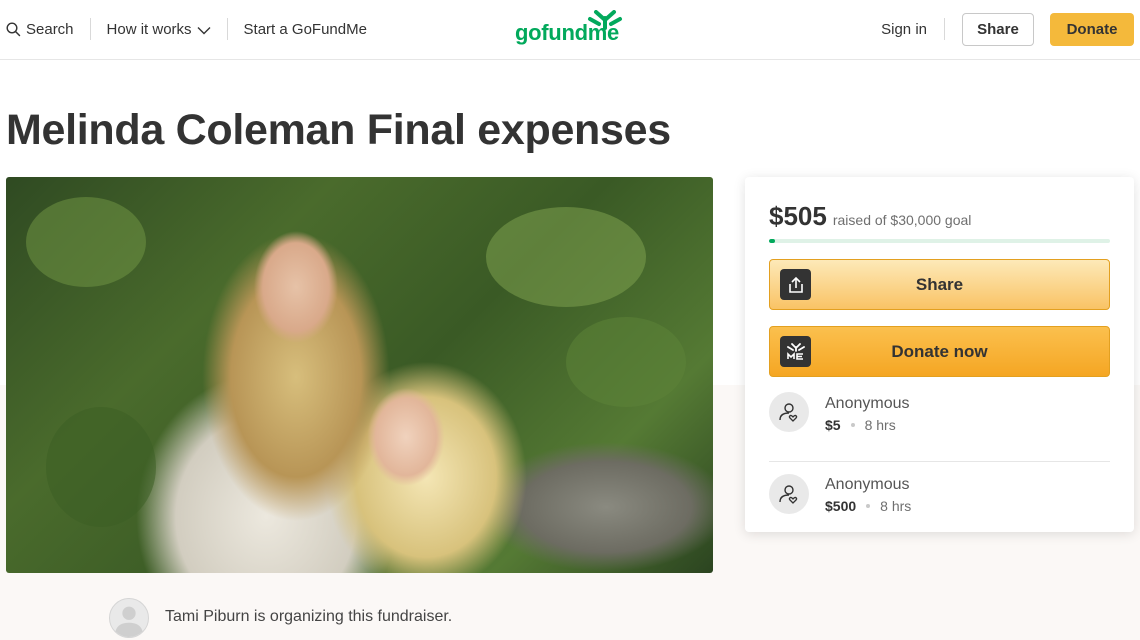 The image size is (1140, 640). I want to click on nav-left: Search How it works Start a GoFundMe, so click(186, 29).